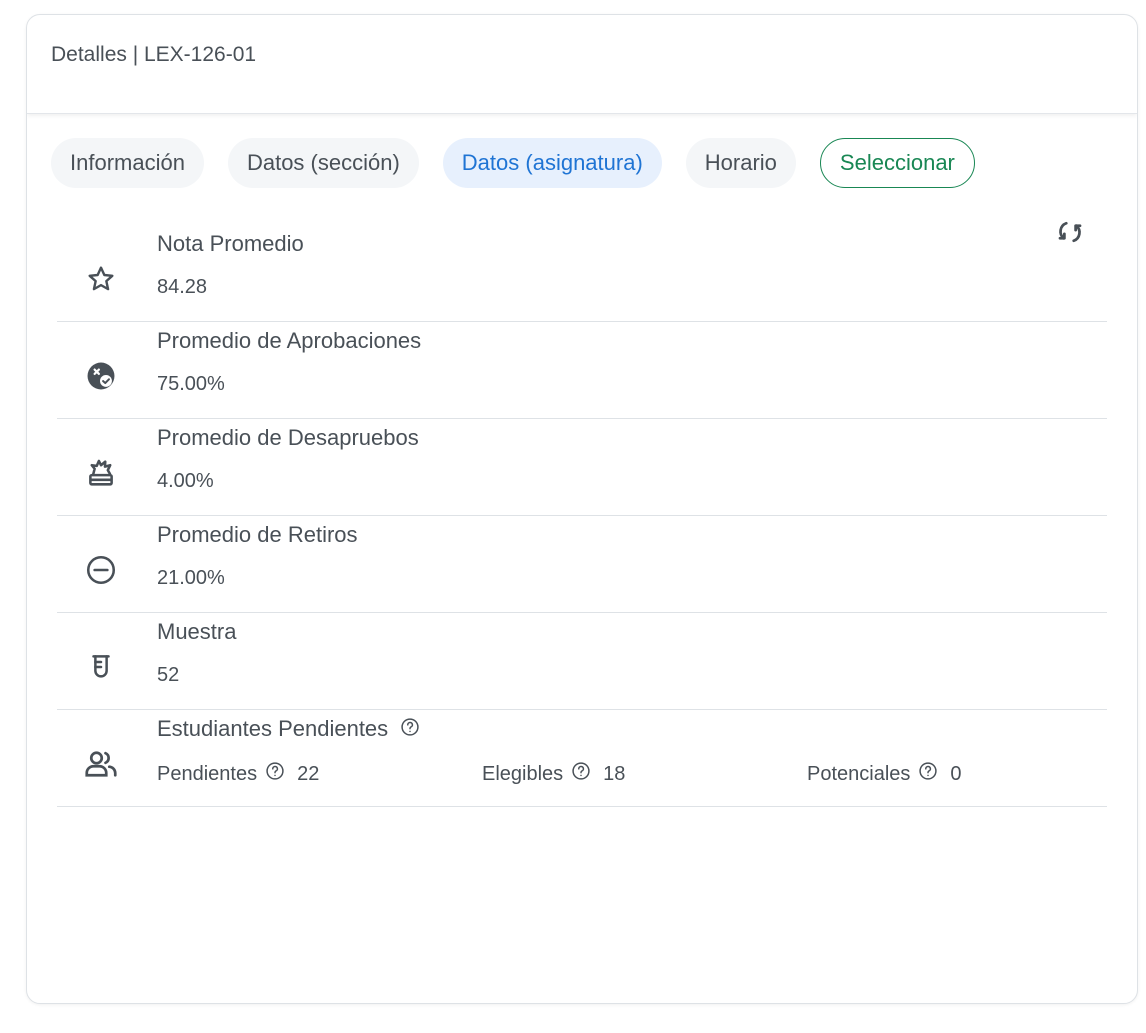  What do you see at coordinates (308, 773) in the screenshot?
I see `pending-item-value: 22` at bounding box center [308, 773].